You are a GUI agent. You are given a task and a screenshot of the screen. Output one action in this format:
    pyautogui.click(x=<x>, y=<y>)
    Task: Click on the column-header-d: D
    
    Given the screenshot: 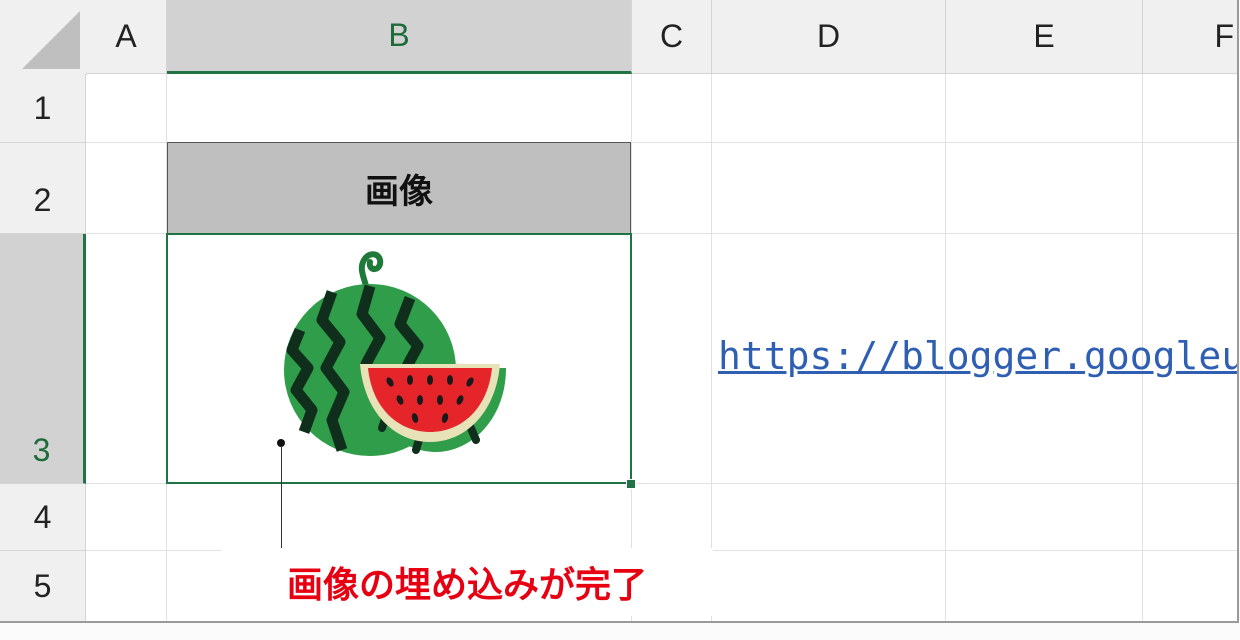 What is the action you would take?
    pyautogui.click(x=829, y=37)
    